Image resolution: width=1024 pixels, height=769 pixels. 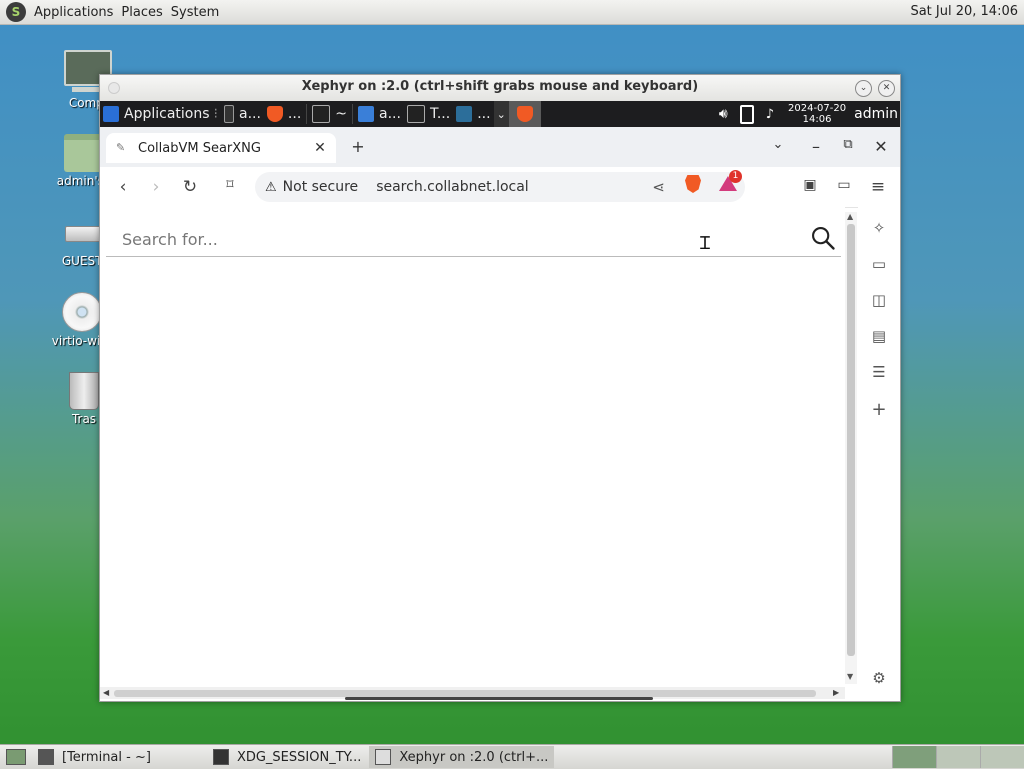 What do you see at coordinates (121, 147) in the screenshot?
I see `favicon-icon: ✎` at bounding box center [121, 147].